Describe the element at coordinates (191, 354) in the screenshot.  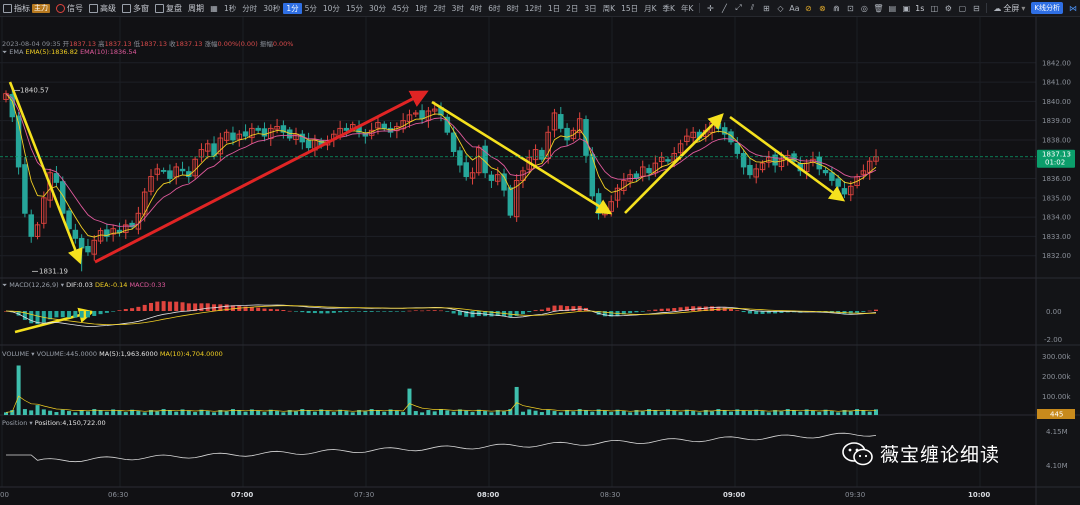
I see `volume-ma10: MA(10):4,704.0000` at that location.